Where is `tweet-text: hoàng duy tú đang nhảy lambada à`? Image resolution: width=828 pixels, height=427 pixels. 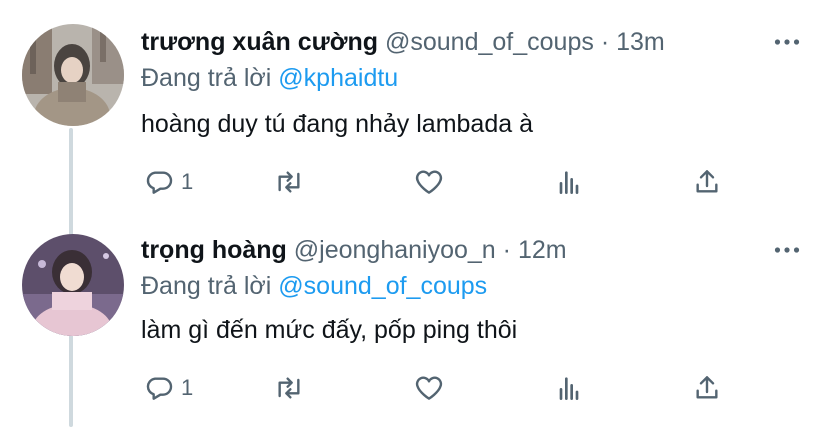
tweet-text: hoàng duy tú đang nhảy lambada à is located at coordinates (337, 124).